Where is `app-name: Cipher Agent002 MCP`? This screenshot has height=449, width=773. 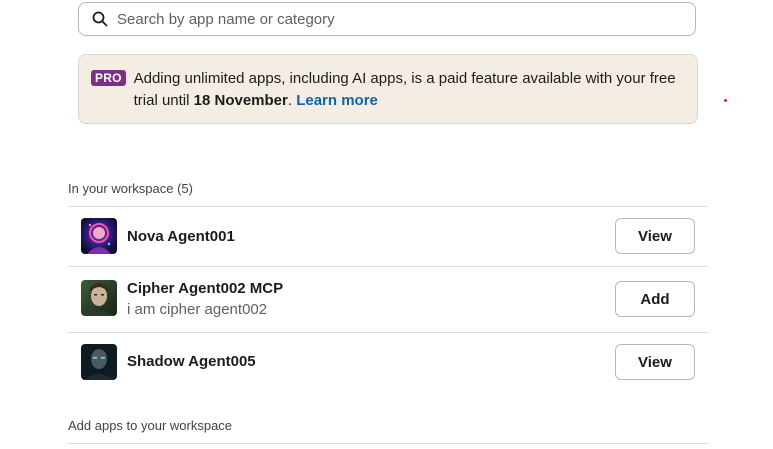 app-name: Cipher Agent002 MCP is located at coordinates (205, 288).